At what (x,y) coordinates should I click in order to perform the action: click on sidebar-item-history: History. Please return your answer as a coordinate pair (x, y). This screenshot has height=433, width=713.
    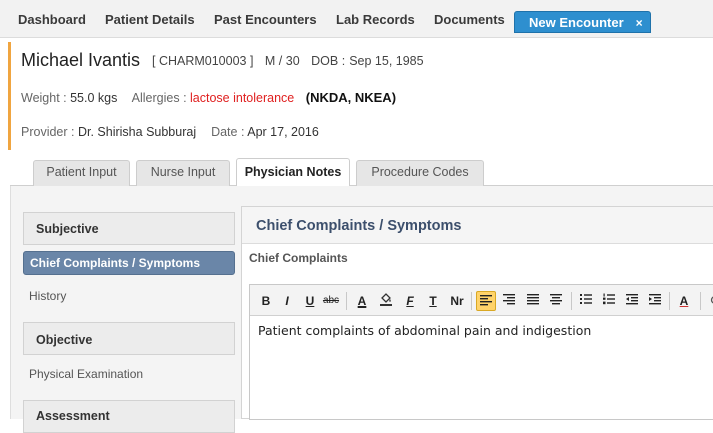
    Looking at the image, I should click on (129, 296).